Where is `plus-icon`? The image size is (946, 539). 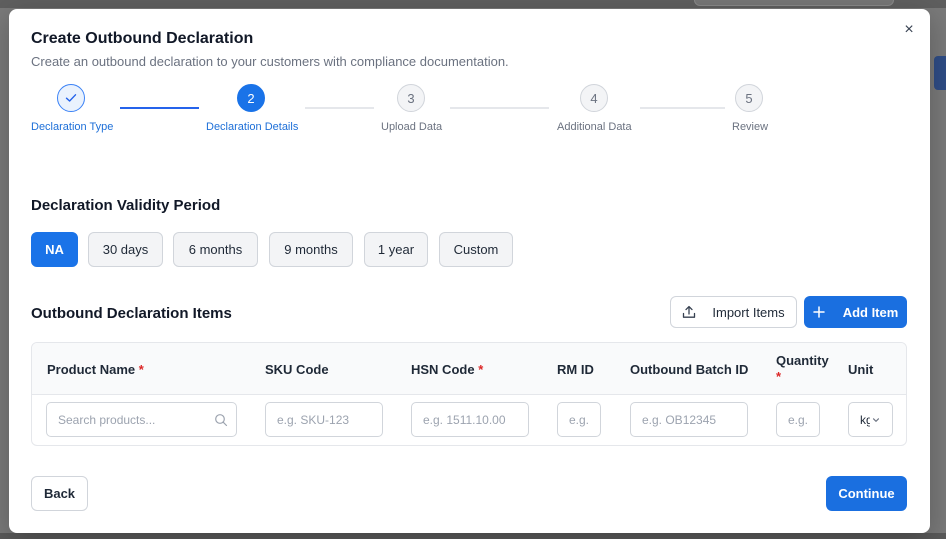
plus-icon is located at coordinates (818, 312).